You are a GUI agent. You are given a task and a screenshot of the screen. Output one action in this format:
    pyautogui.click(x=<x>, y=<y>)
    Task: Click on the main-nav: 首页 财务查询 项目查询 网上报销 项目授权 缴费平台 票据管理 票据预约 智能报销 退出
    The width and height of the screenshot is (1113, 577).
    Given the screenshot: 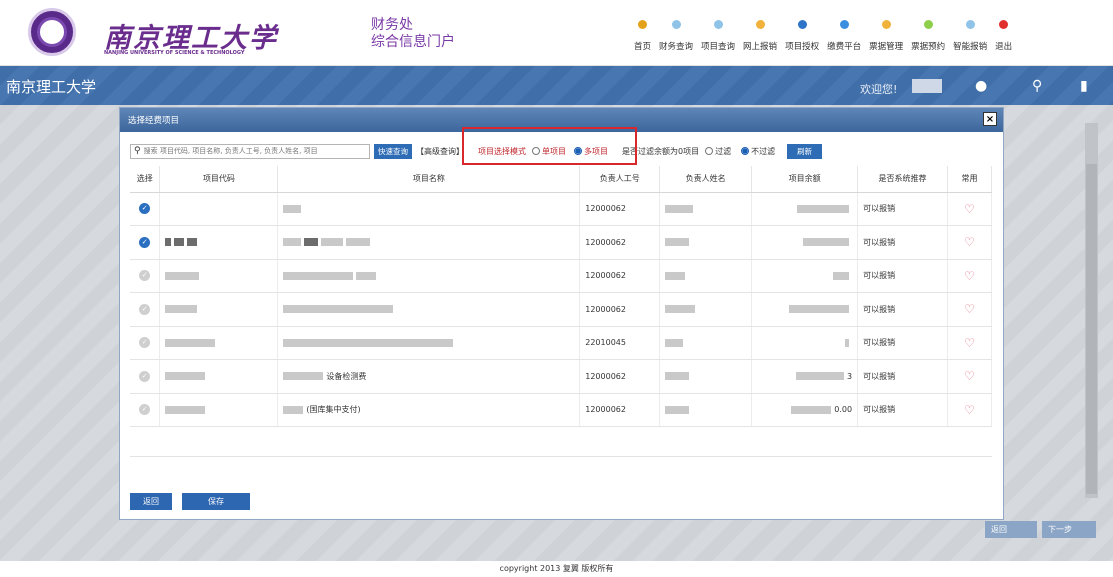 What is the action you would take?
    pyautogui.click(x=823, y=36)
    